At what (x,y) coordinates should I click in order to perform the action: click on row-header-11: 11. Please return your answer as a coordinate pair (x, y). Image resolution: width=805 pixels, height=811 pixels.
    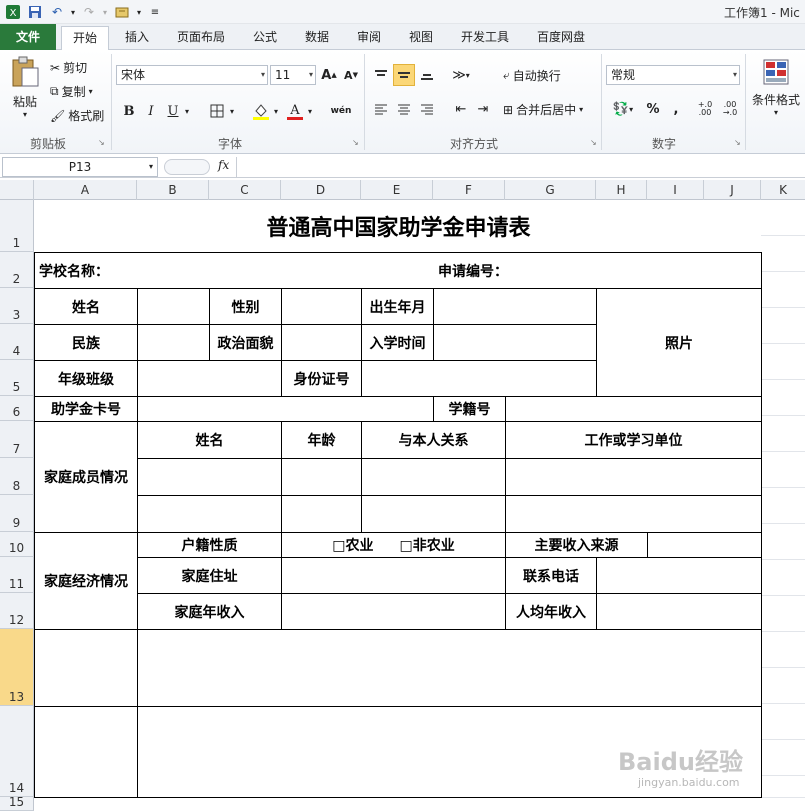
    Looking at the image, I should click on (17, 575).